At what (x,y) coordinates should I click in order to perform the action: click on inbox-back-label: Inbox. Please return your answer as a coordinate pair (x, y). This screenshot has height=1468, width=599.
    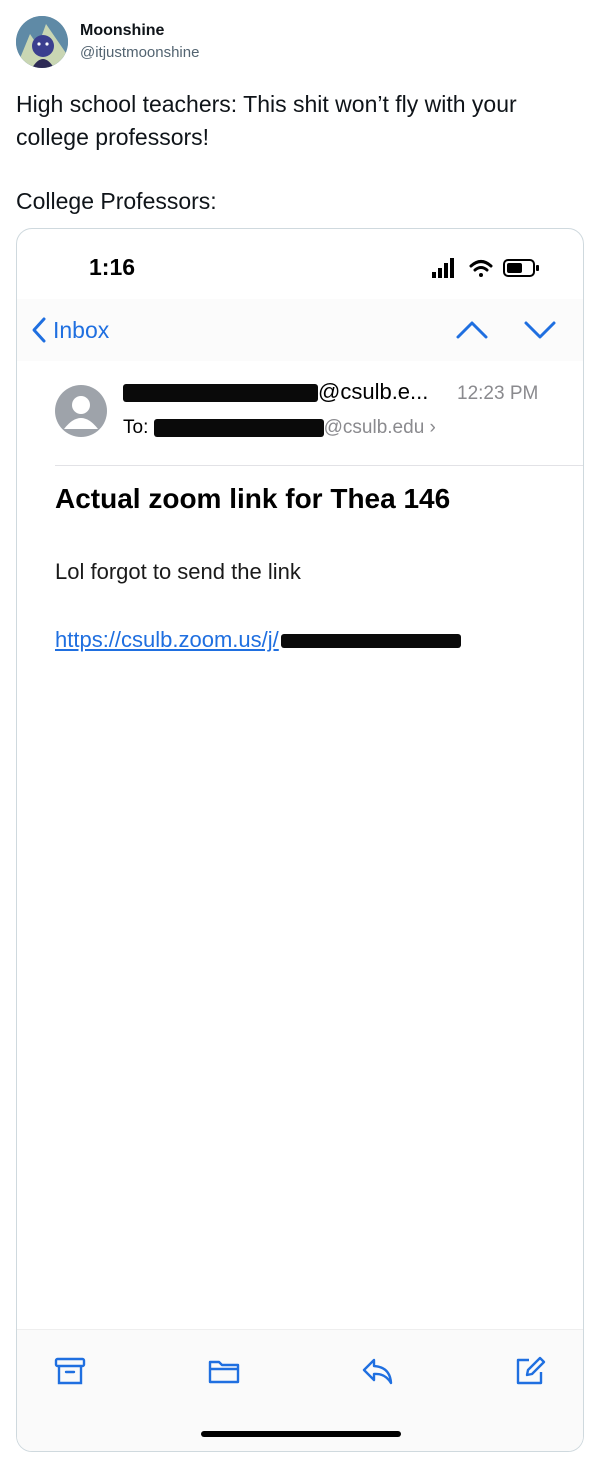
    Looking at the image, I should click on (81, 329).